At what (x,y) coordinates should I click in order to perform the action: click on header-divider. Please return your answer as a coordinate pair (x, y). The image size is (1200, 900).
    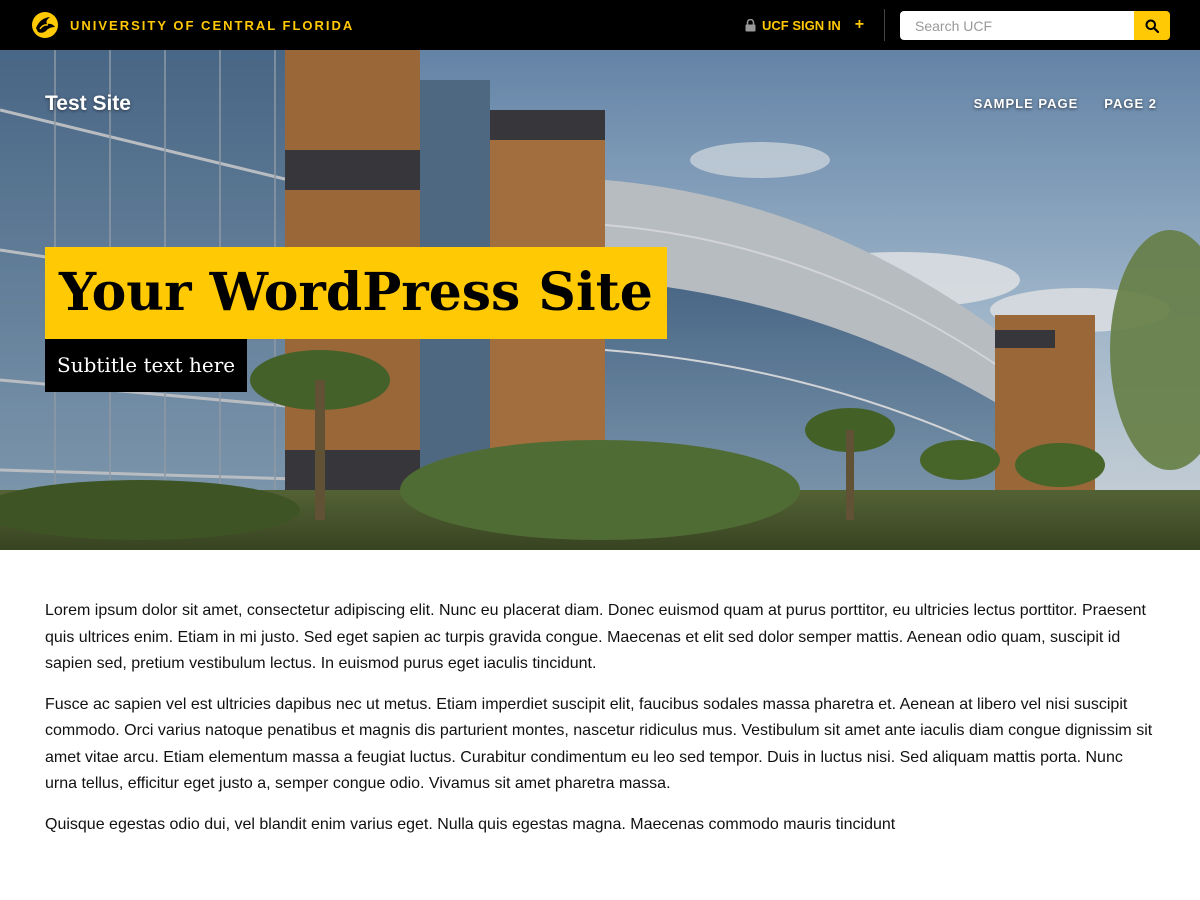
    Looking at the image, I should click on (884, 25).